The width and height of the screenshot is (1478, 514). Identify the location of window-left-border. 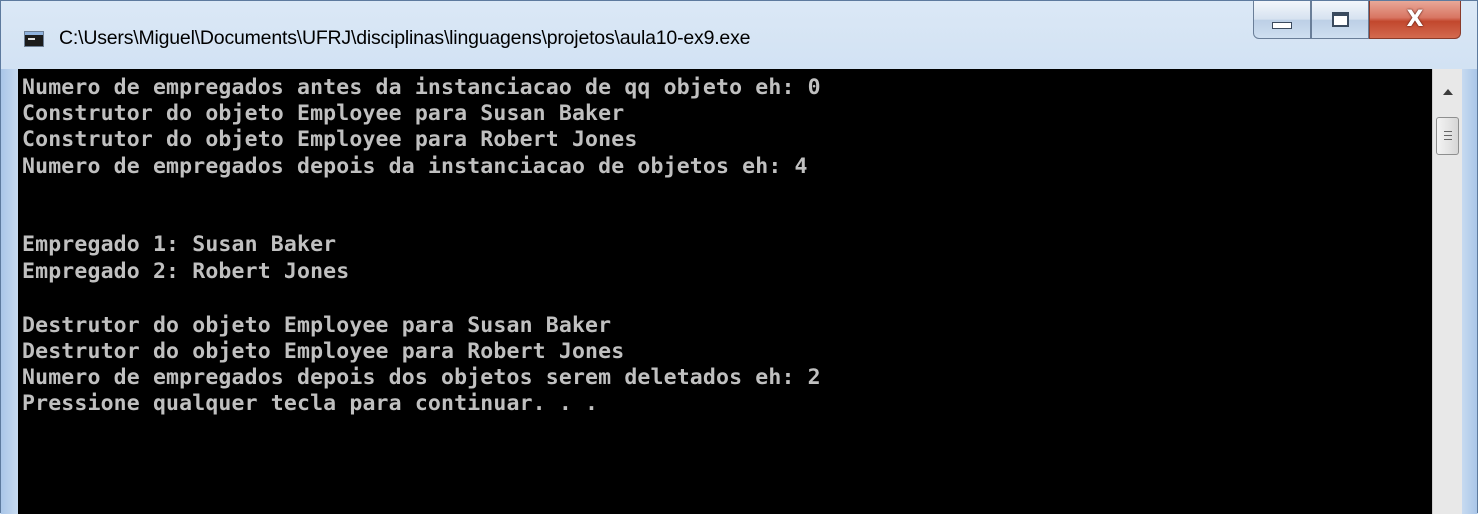
(9, 291).